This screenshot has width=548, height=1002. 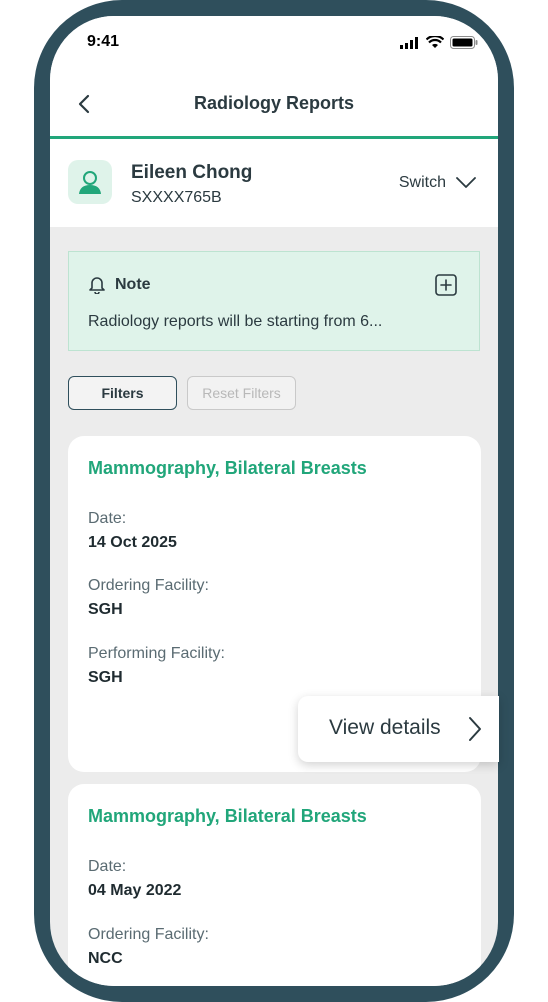 What do you see at coordinates (132, 542) in the screenshot?
I see `date-value: 14 Oct 2025` at bounding box center [132, 542].